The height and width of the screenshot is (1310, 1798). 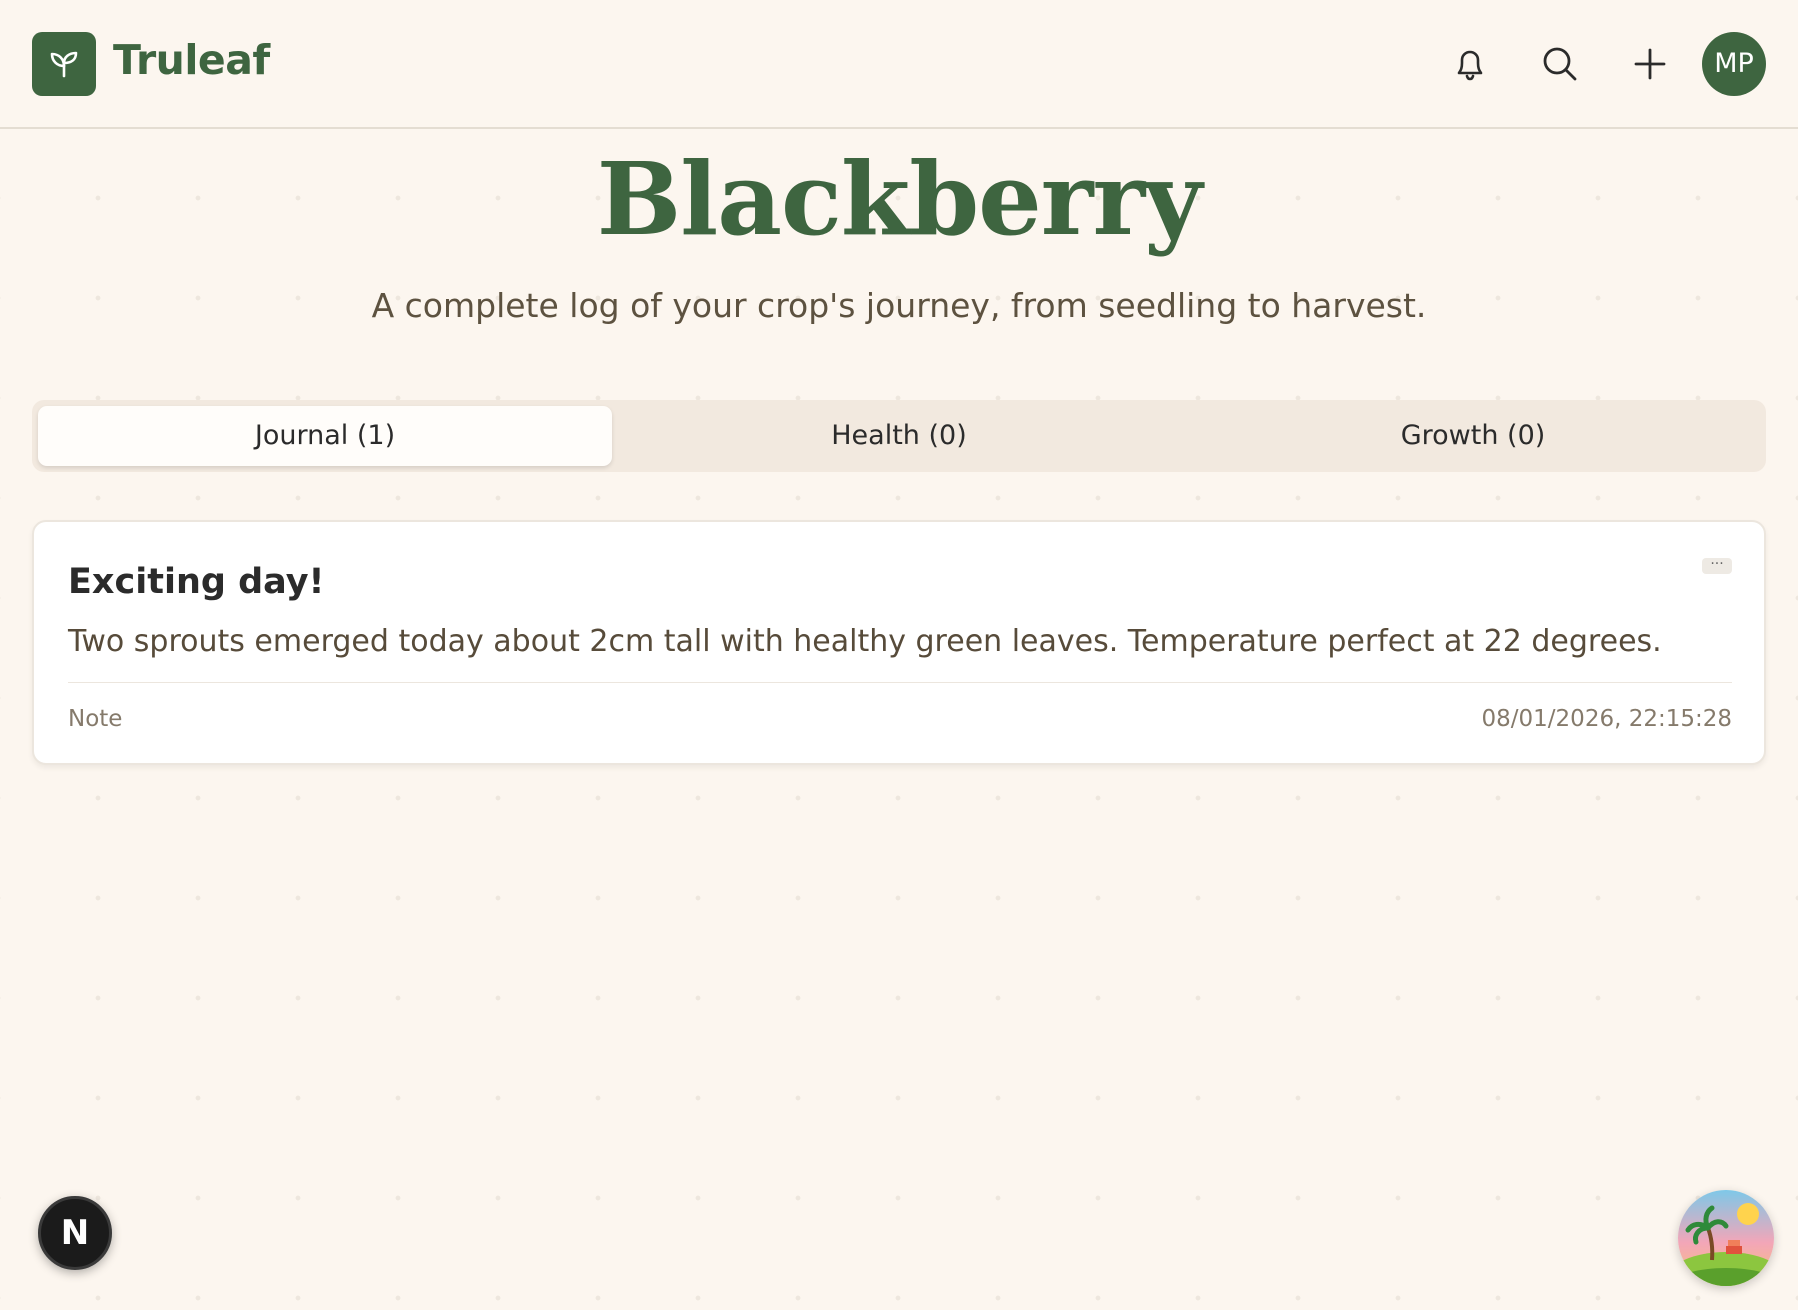 What do you see at coordinates (191, 60) in the screenshot?
I see `app-name: Truleaf` at bounding box center [191, 60].